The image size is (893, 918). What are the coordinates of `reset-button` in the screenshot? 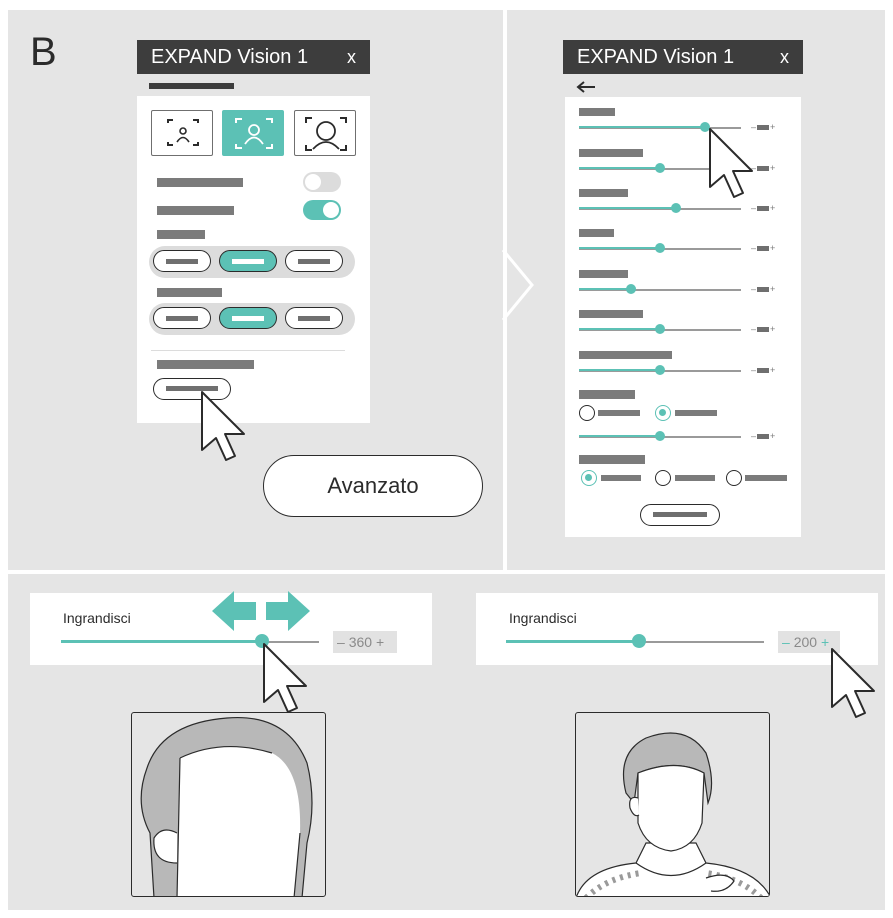 It's located at (680, 515).